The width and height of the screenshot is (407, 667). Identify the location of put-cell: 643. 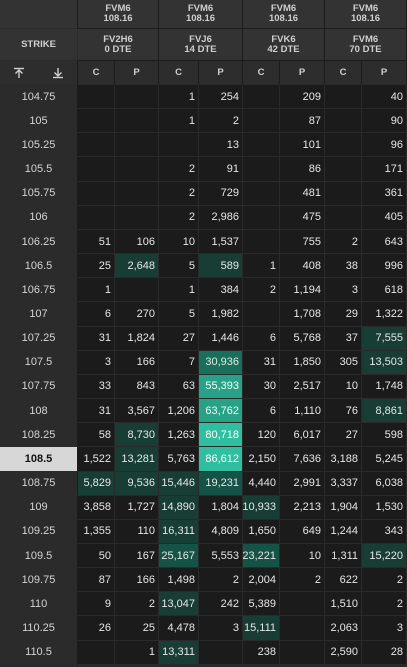
(384, 242).